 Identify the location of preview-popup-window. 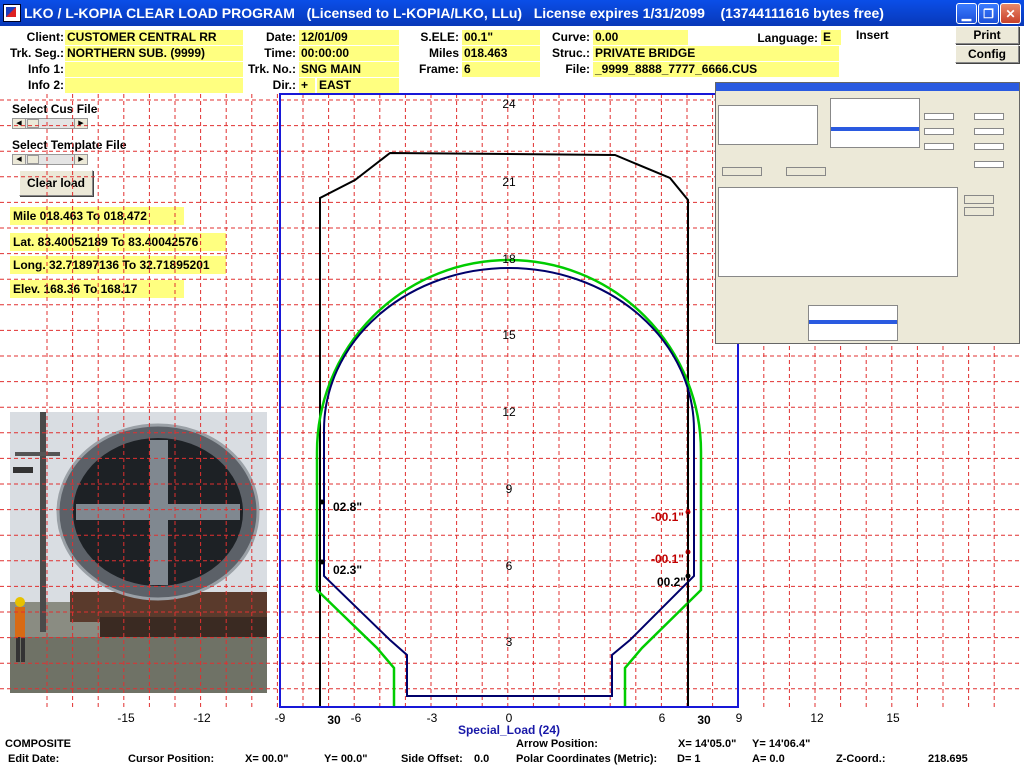
(867, 213).